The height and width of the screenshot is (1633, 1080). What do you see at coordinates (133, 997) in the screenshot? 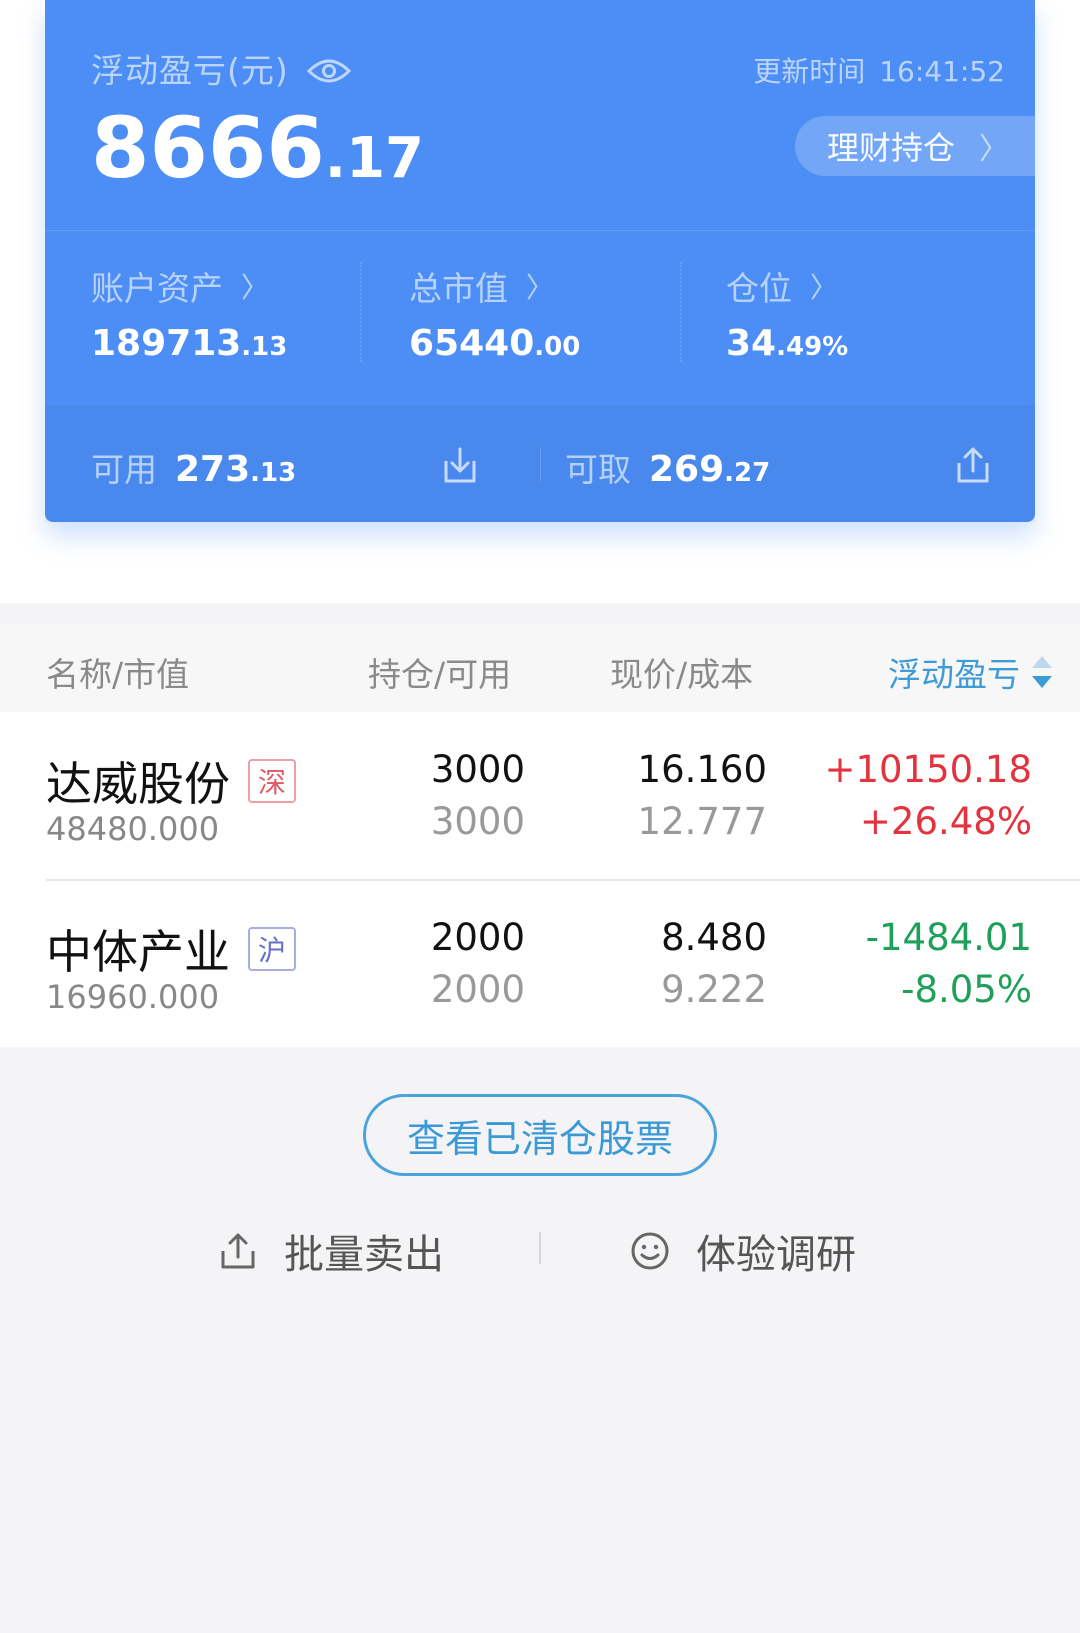
I see `stock-market-value: 16960.000` at bounding box center [133, 997].